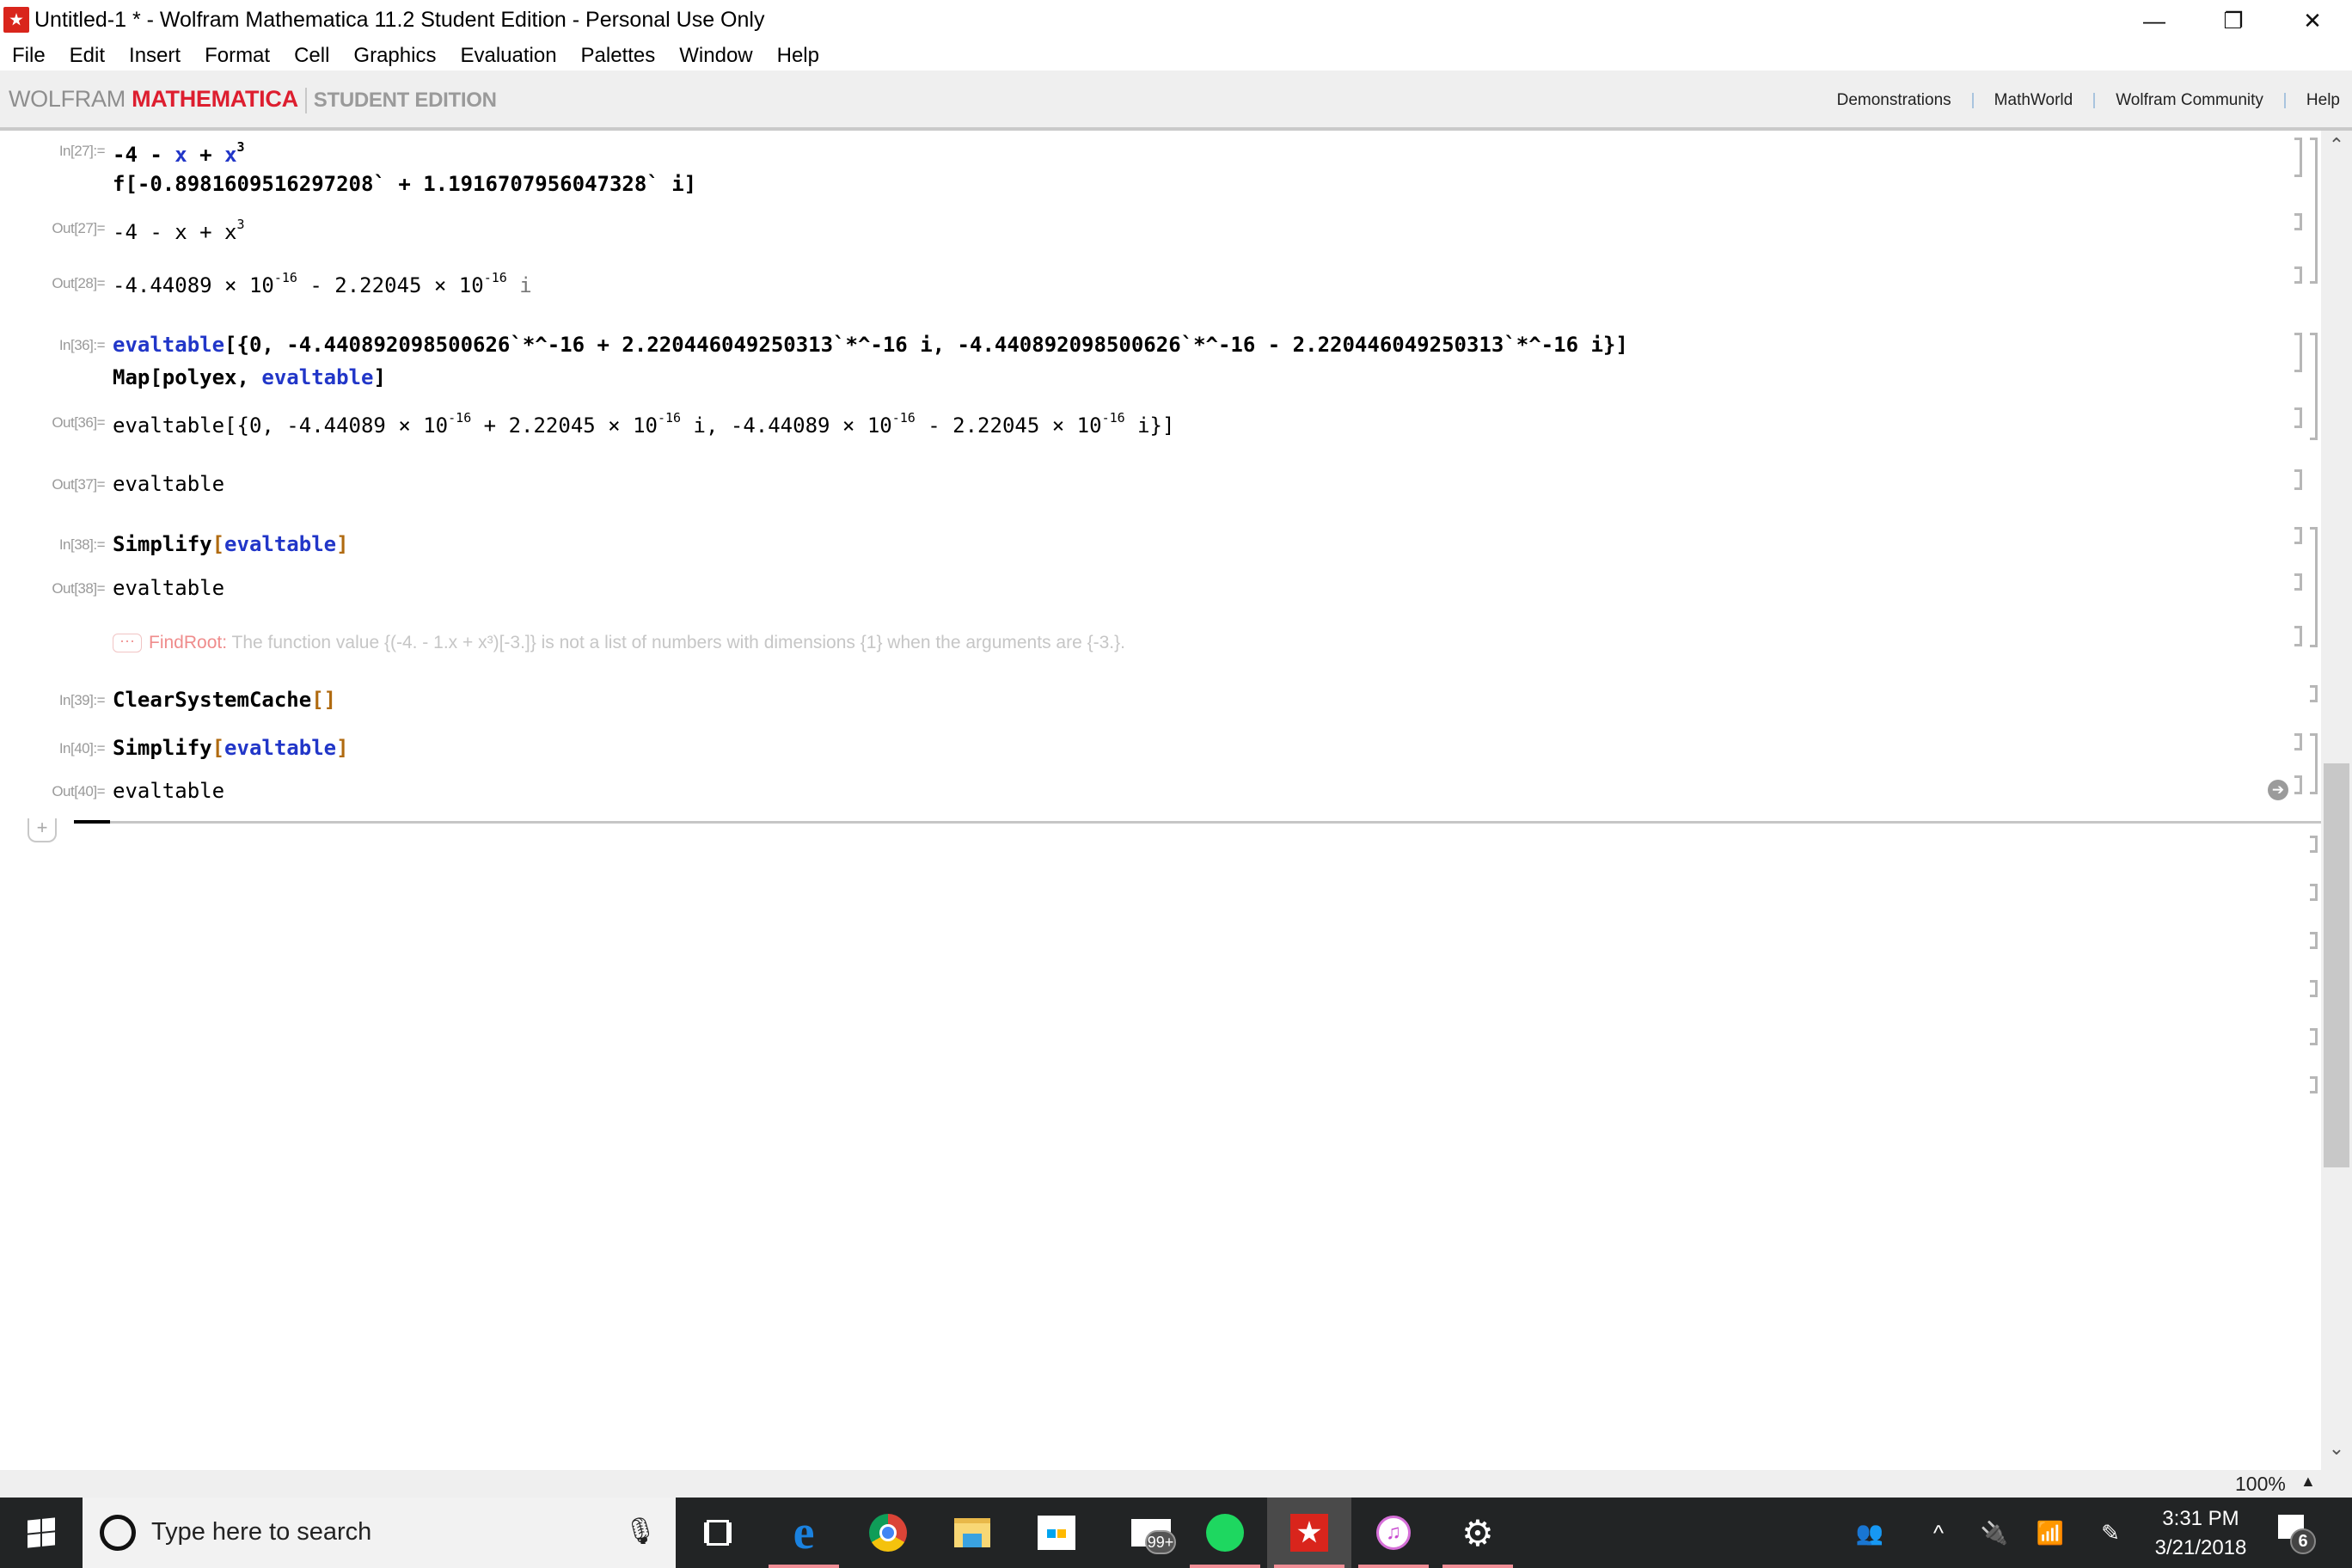 This screenshot has height=1568, width=2352. I want to click on out36-p3: i, -4.44089 × 10, so click(786, 425).